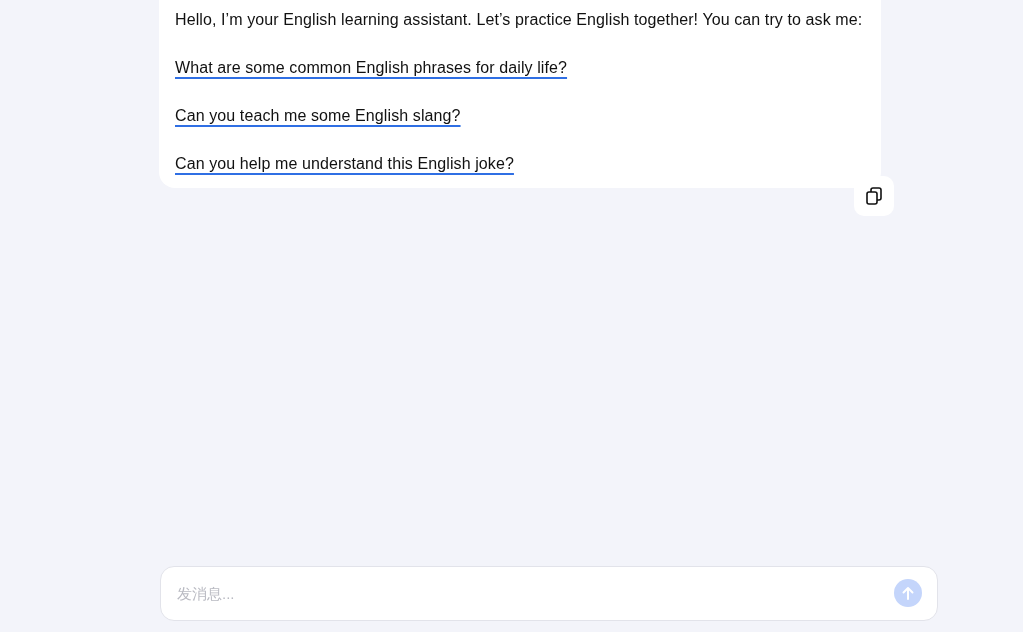 The image size is (1023, 632). Describe the element at coordinates (908, 593) in the screenshot. I see `arrow-up-icon` at that location.